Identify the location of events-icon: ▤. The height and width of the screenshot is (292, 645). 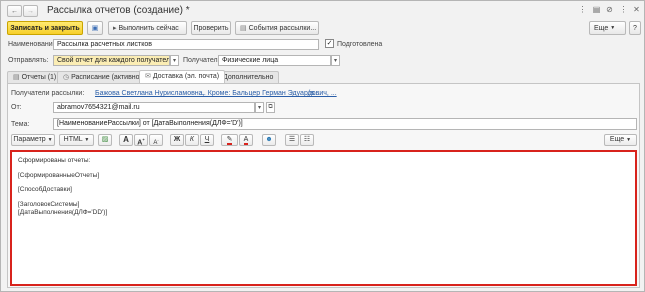
(243, 28).